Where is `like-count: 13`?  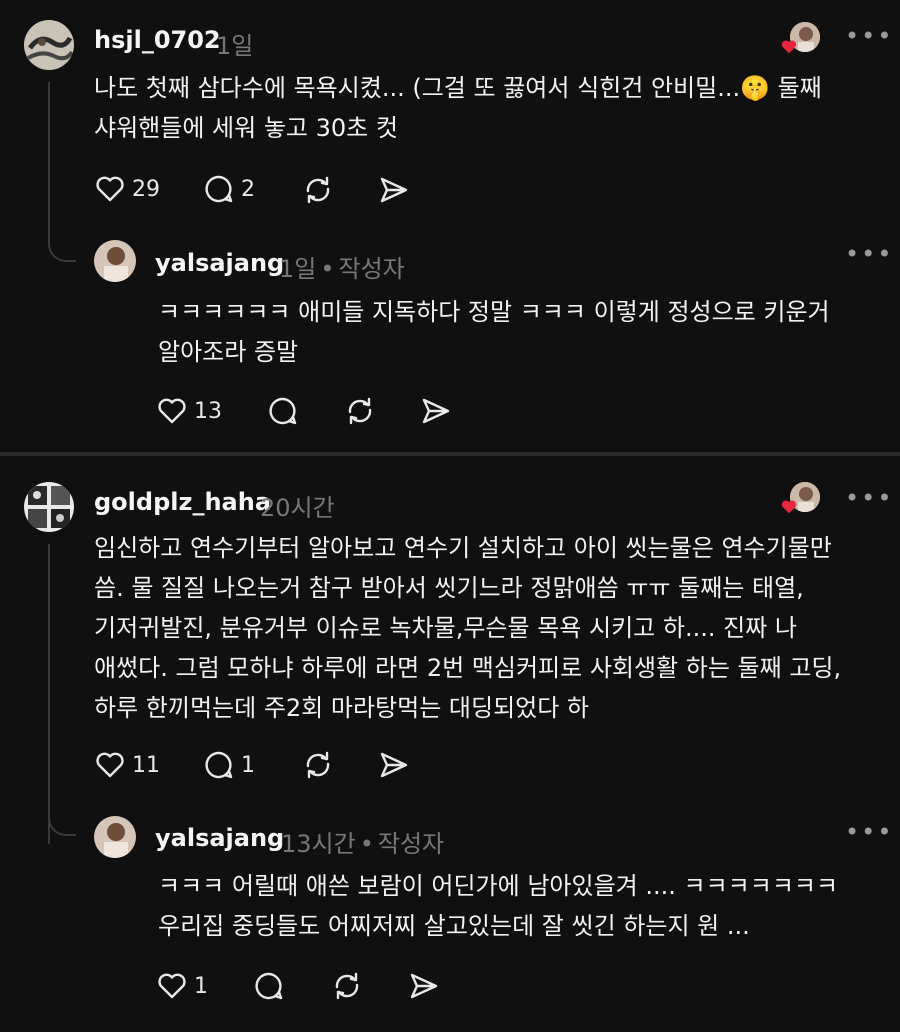
like-count: 13 is located at coordinates (208, 411).